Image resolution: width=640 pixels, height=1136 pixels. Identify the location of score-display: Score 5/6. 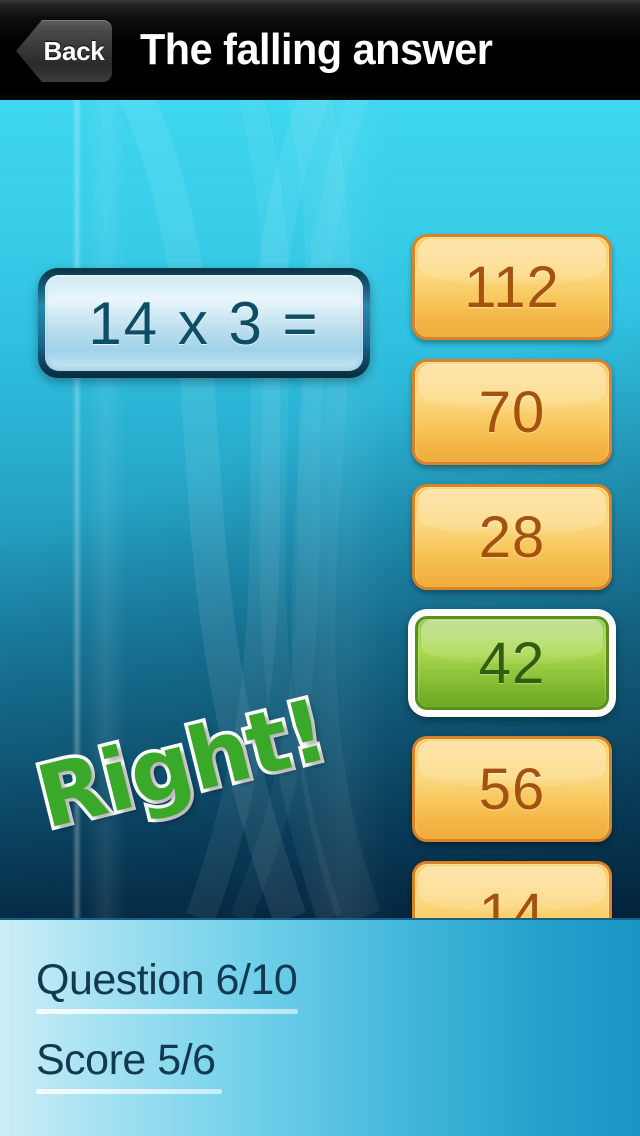
(129, 1065).